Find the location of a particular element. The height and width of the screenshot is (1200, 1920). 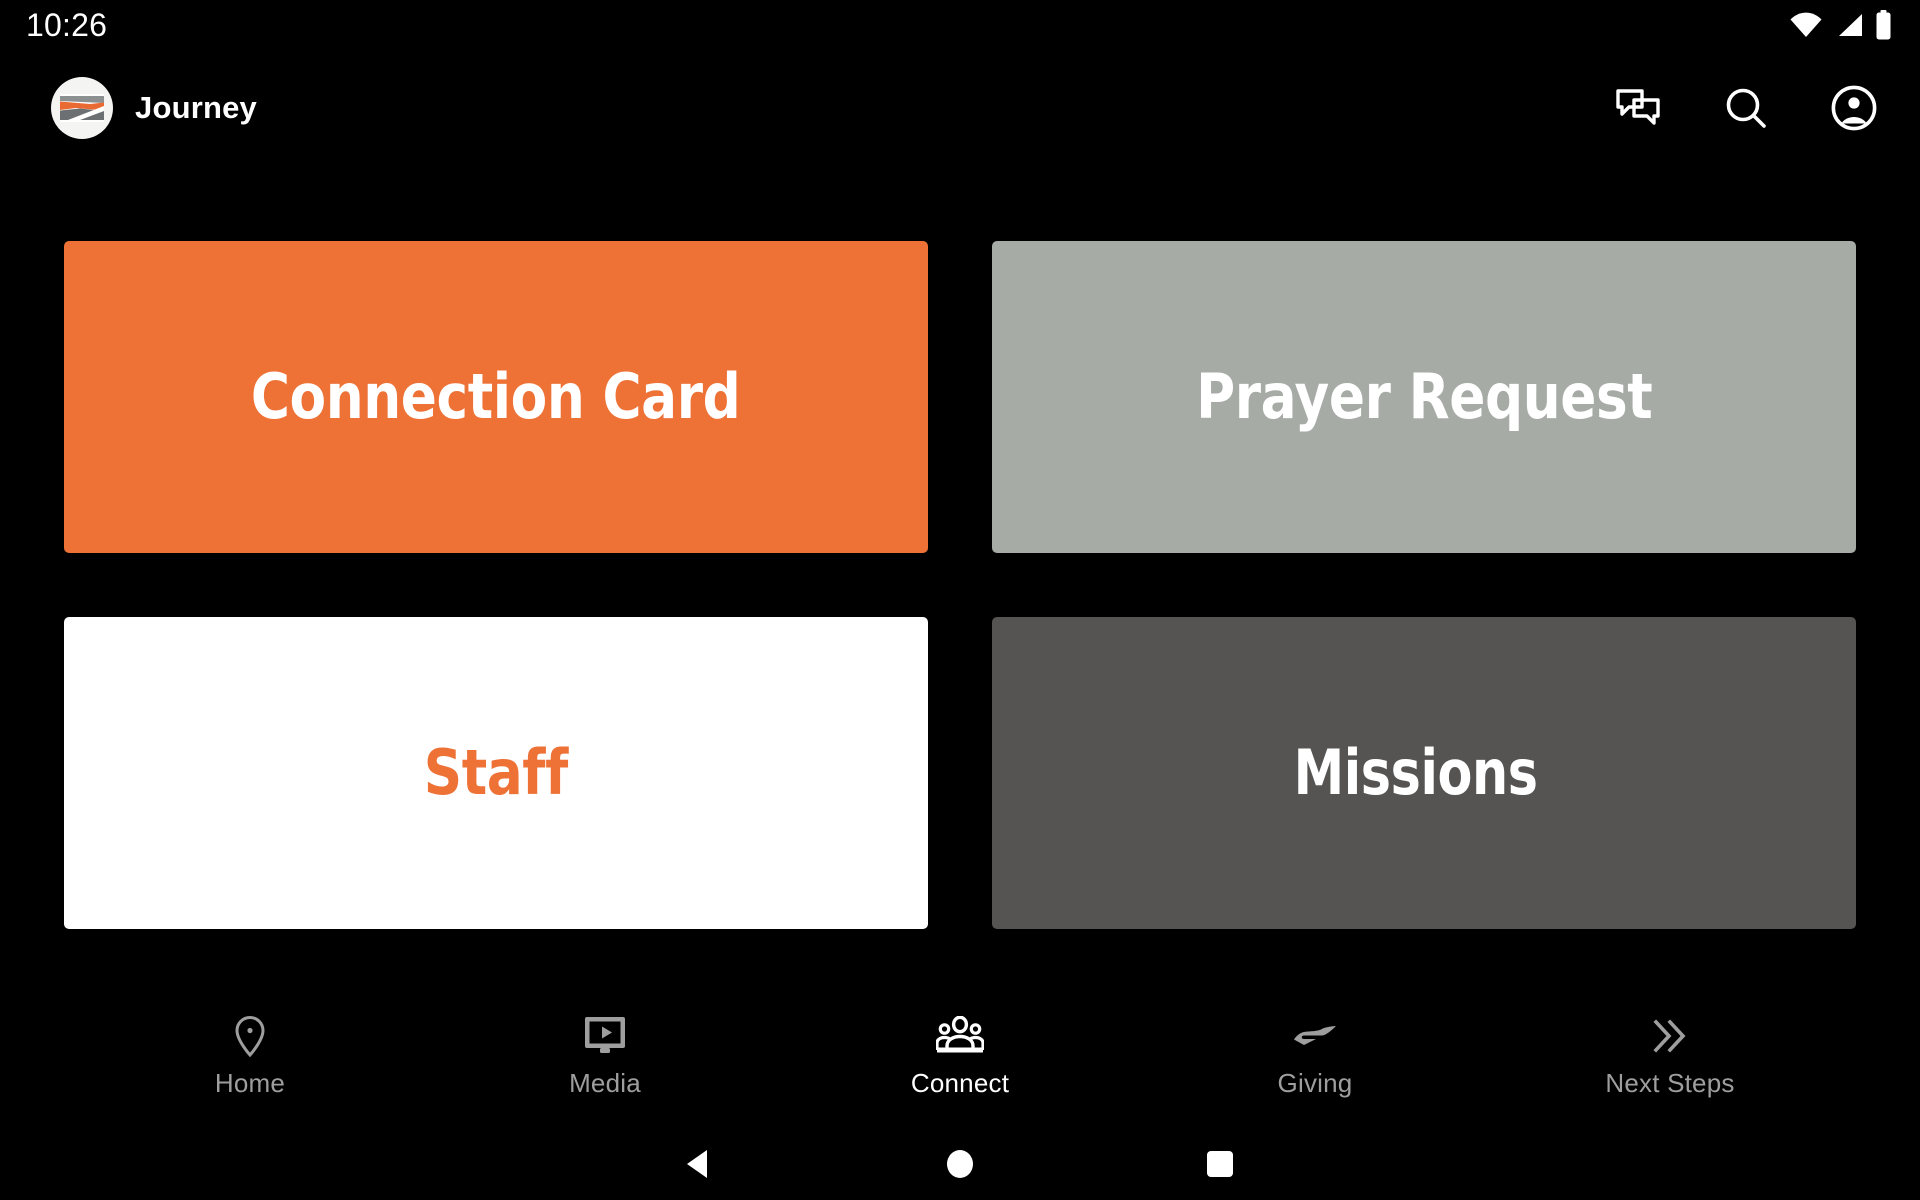

triangle-left-icon is located at coordinates (700, 1164).